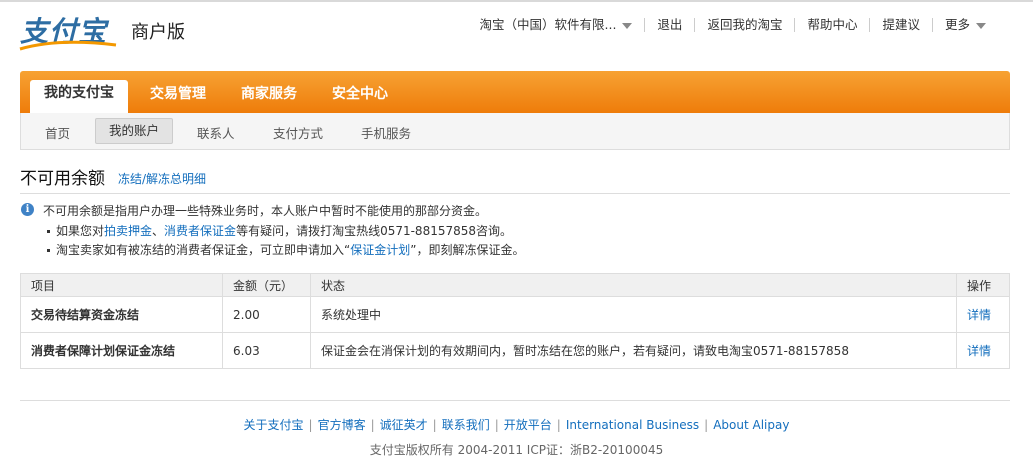 The height and width of the screenshot is (458, 1033). I want to click on suggestion-link: 提建议, so click(900, 25).